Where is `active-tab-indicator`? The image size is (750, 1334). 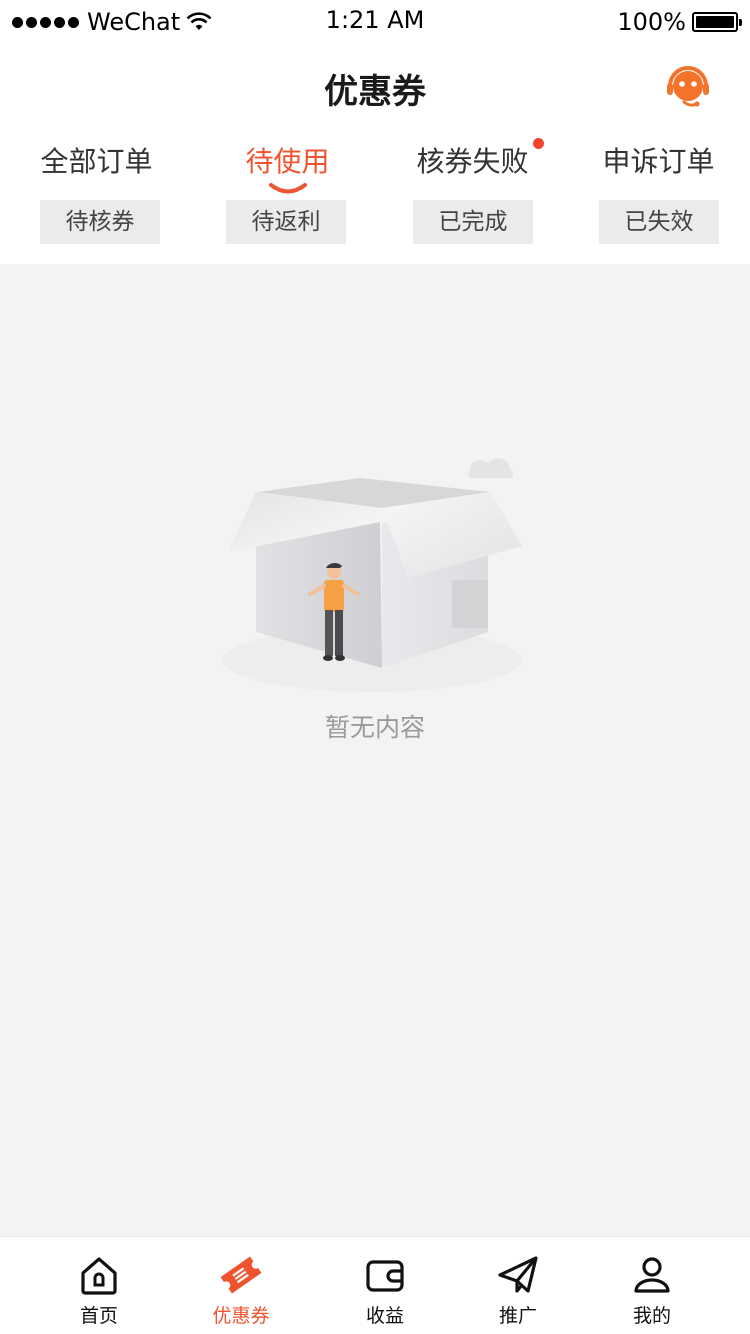 active-tab-indicator is located at coordinates (287, 188).